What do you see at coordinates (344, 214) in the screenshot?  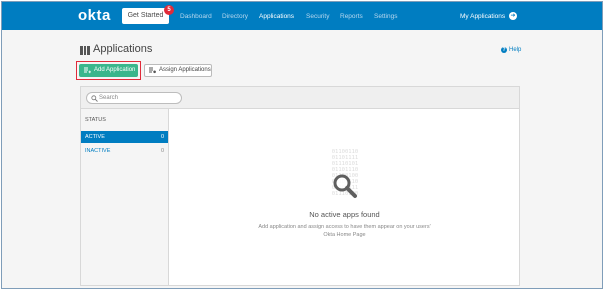 I see `empty-state-title: No active apps found` at bounding box center [344, 214].